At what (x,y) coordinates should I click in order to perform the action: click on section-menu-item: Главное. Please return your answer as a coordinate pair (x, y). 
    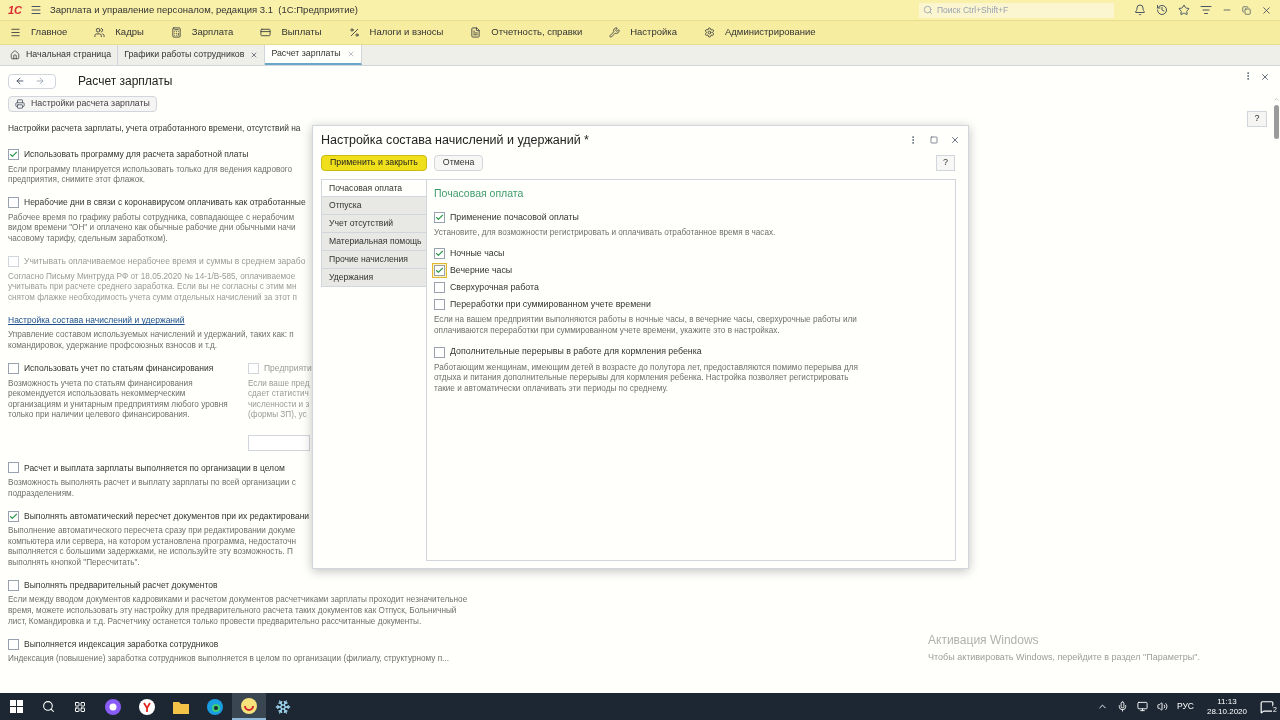
    Looking at the image, I should click on (39, 32).